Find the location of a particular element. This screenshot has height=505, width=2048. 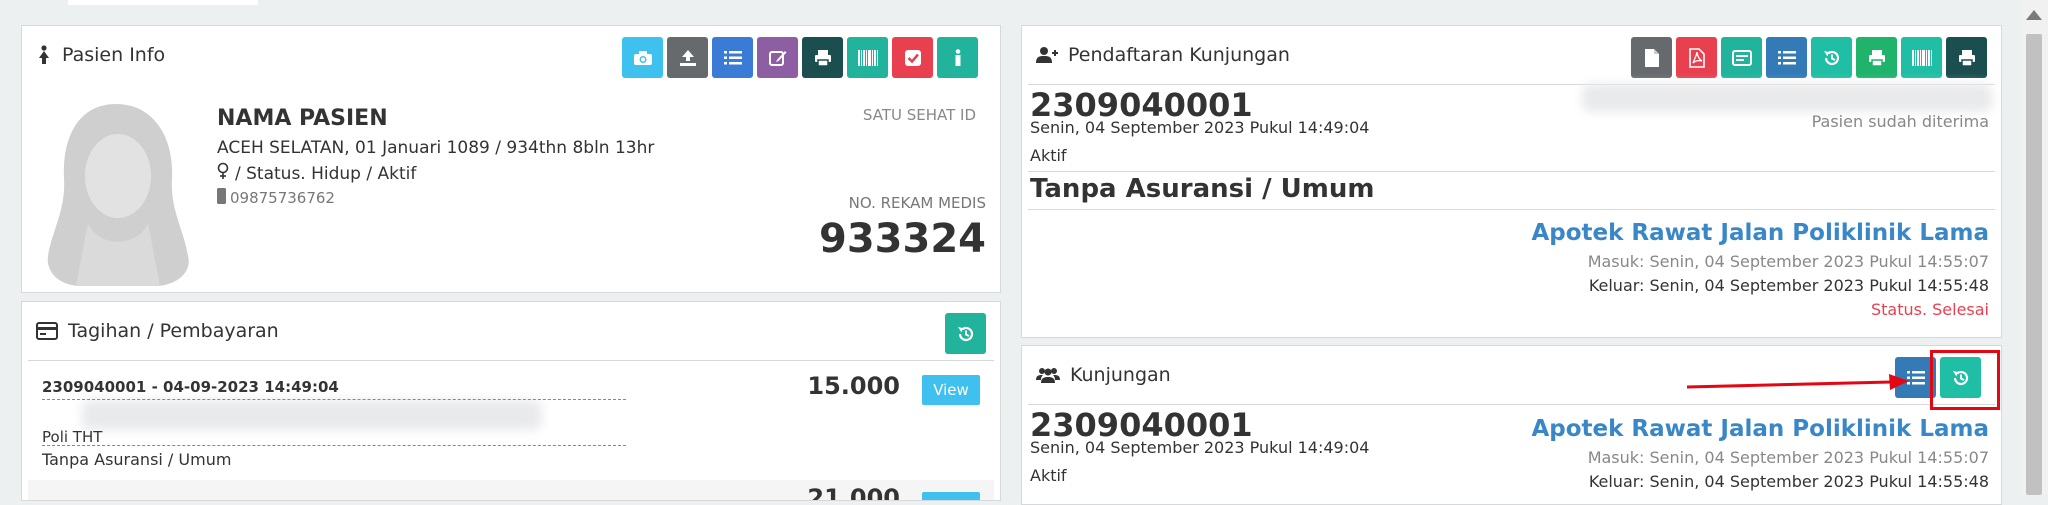

pdf-icon is located at coordinates (1696, 57).